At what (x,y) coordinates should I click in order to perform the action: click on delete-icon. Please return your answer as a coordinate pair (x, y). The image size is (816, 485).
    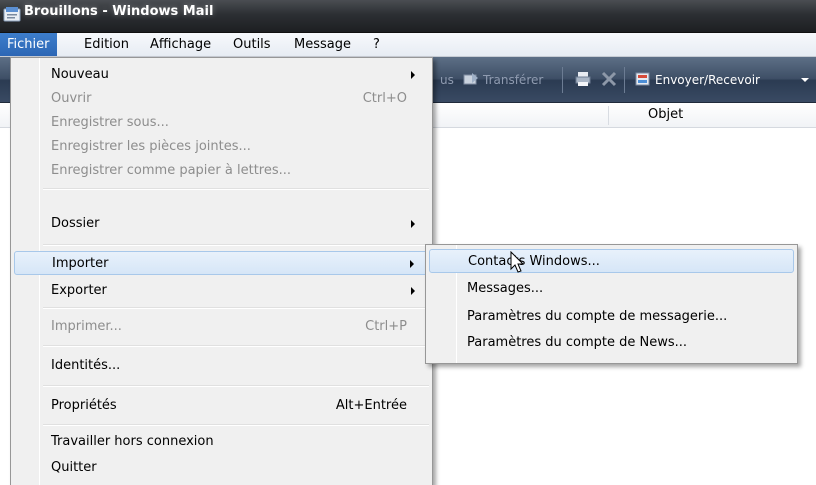
    Looking at the image, I should click on (609, 79).